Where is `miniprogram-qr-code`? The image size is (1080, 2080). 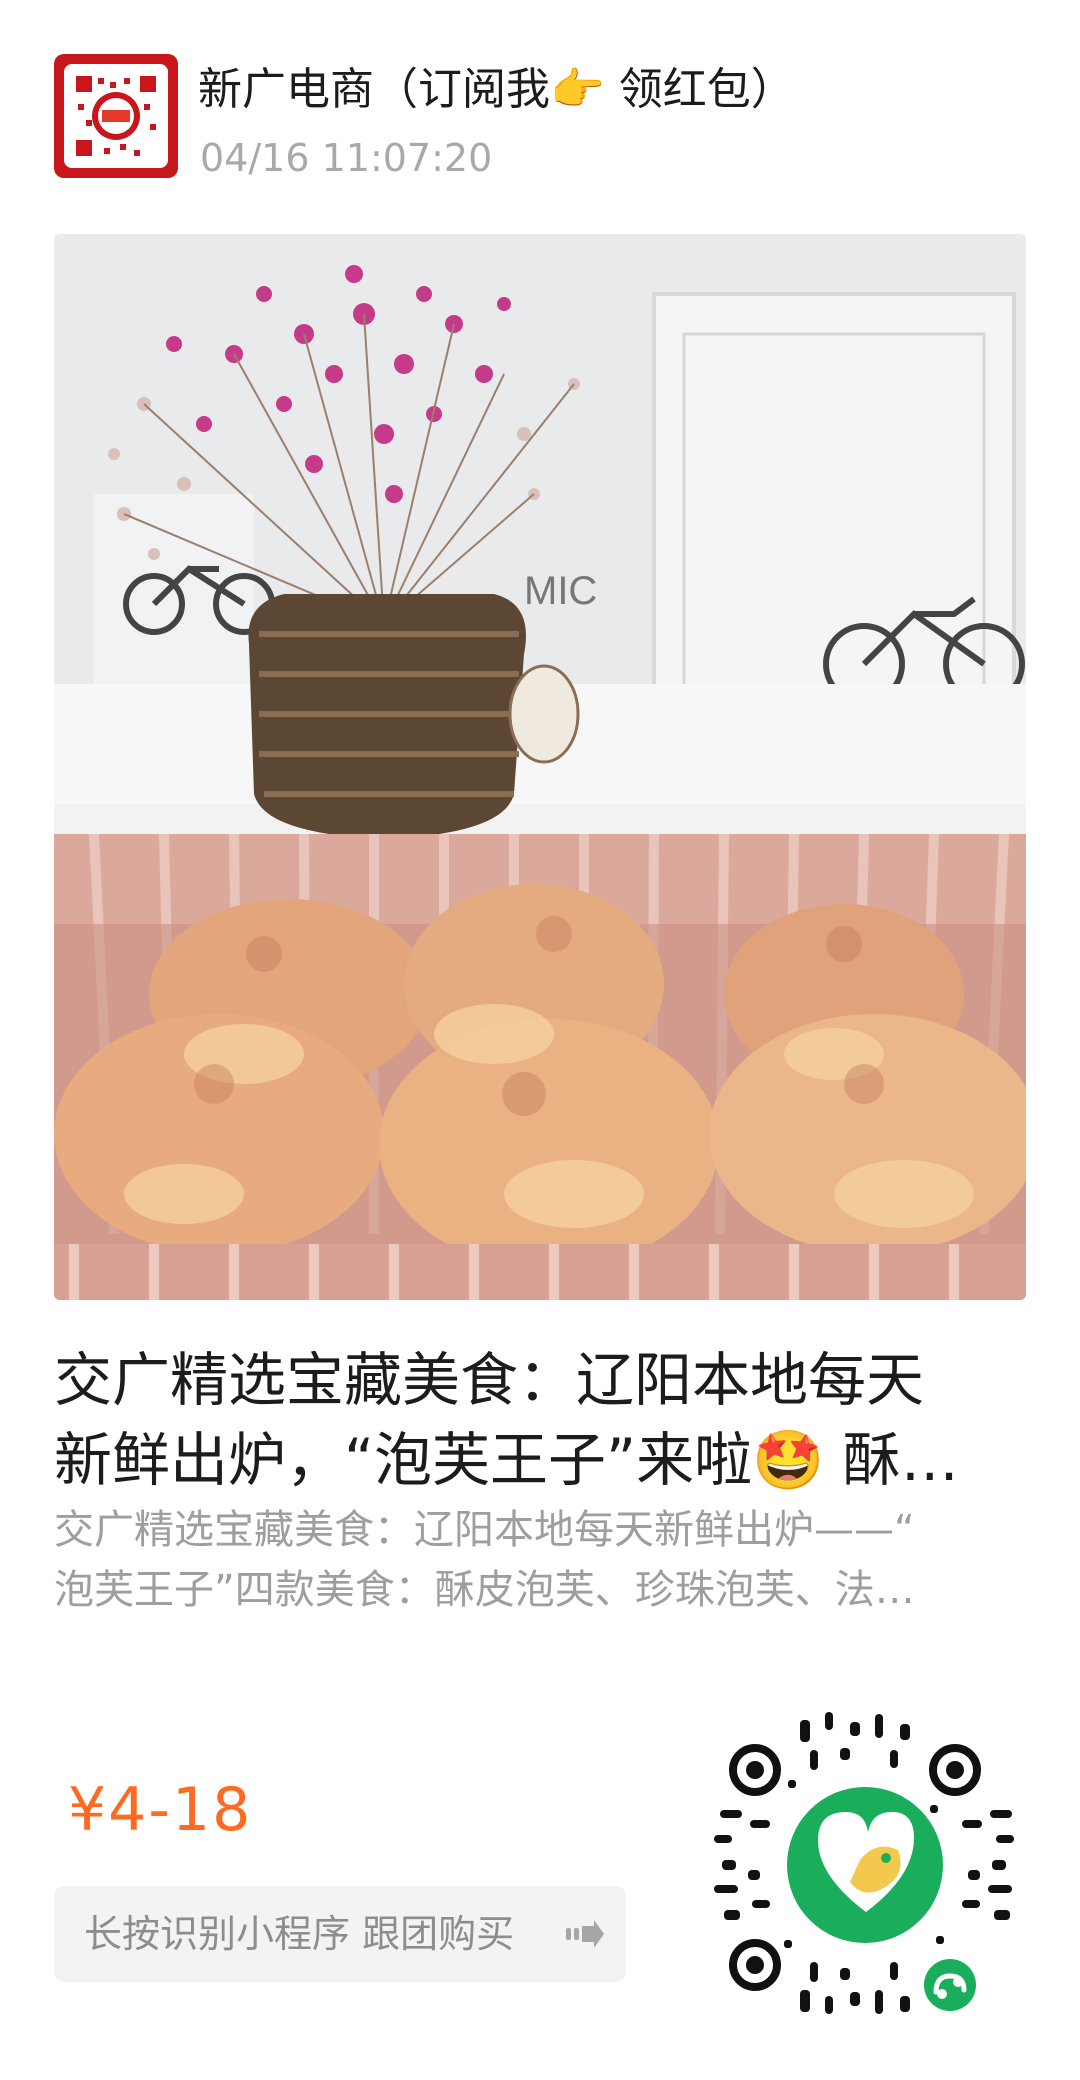
miniprogram-qr-code is located at coordinates (865, 1865).